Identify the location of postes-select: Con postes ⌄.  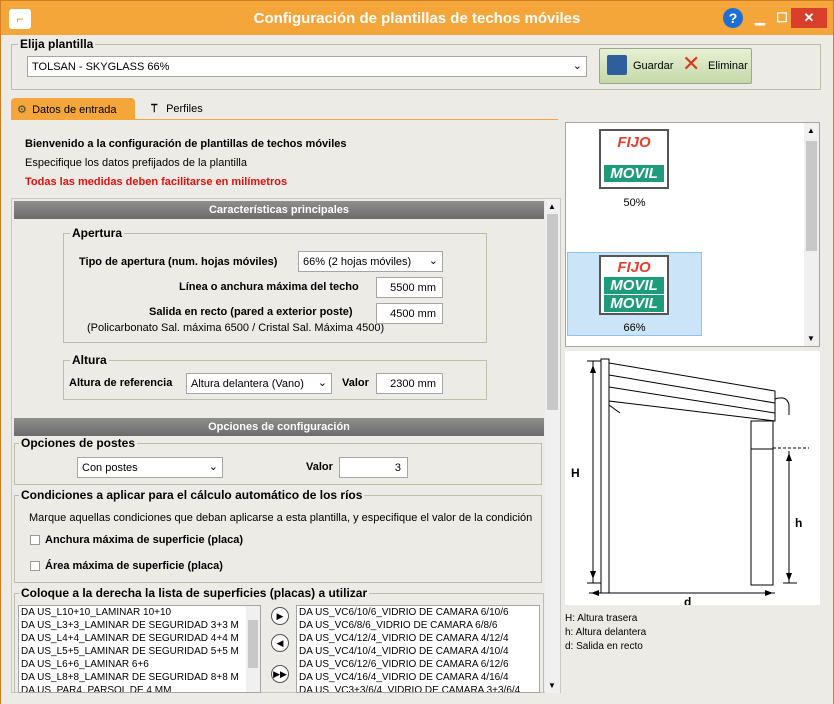
(150, 467).